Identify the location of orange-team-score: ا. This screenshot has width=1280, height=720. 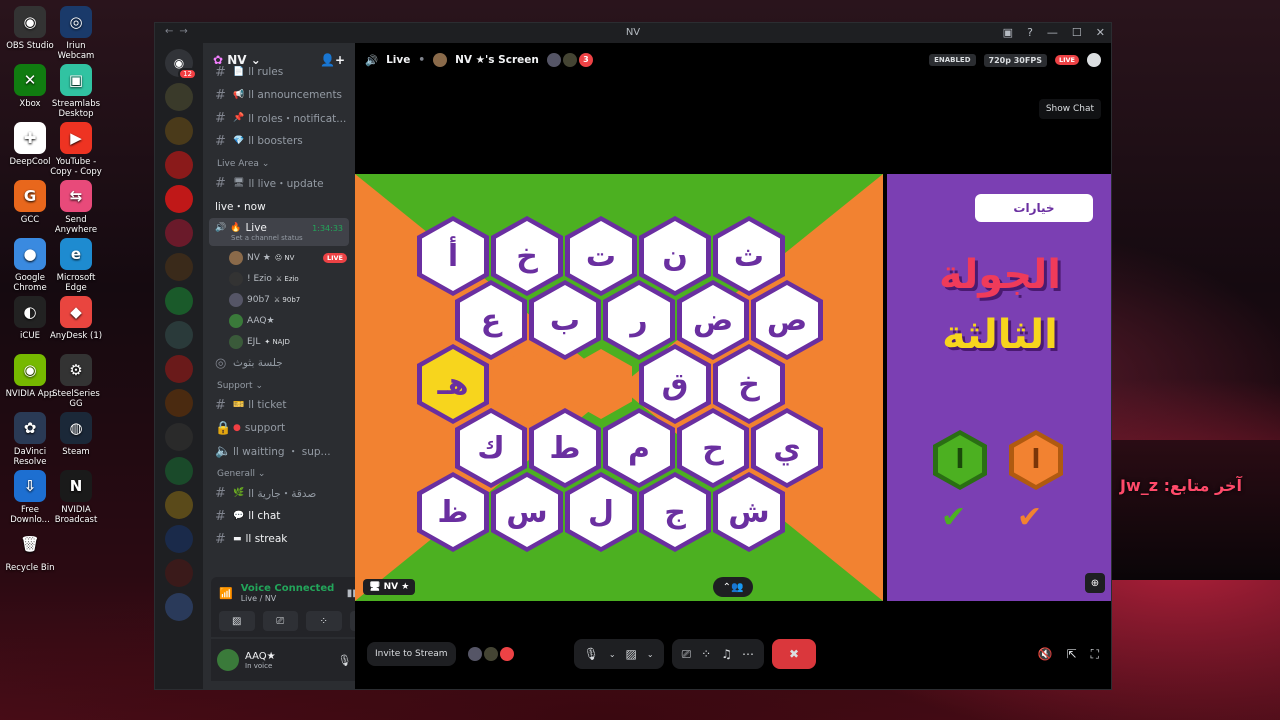
(1036, 460).